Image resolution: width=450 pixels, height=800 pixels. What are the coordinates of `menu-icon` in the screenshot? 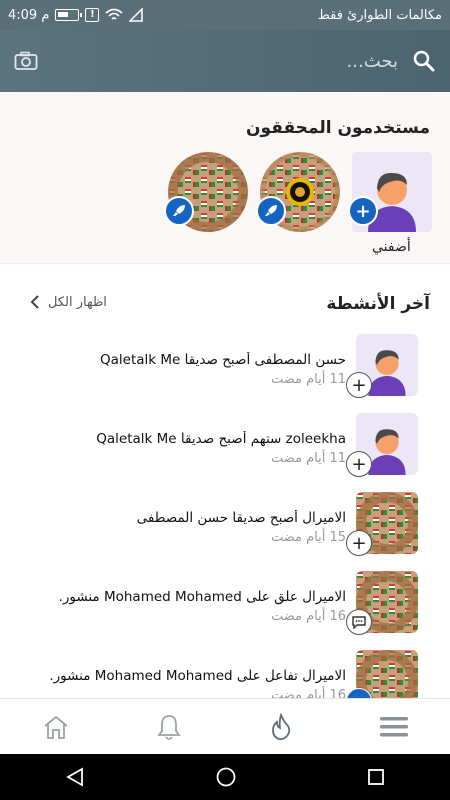 It's located at (393, 726).